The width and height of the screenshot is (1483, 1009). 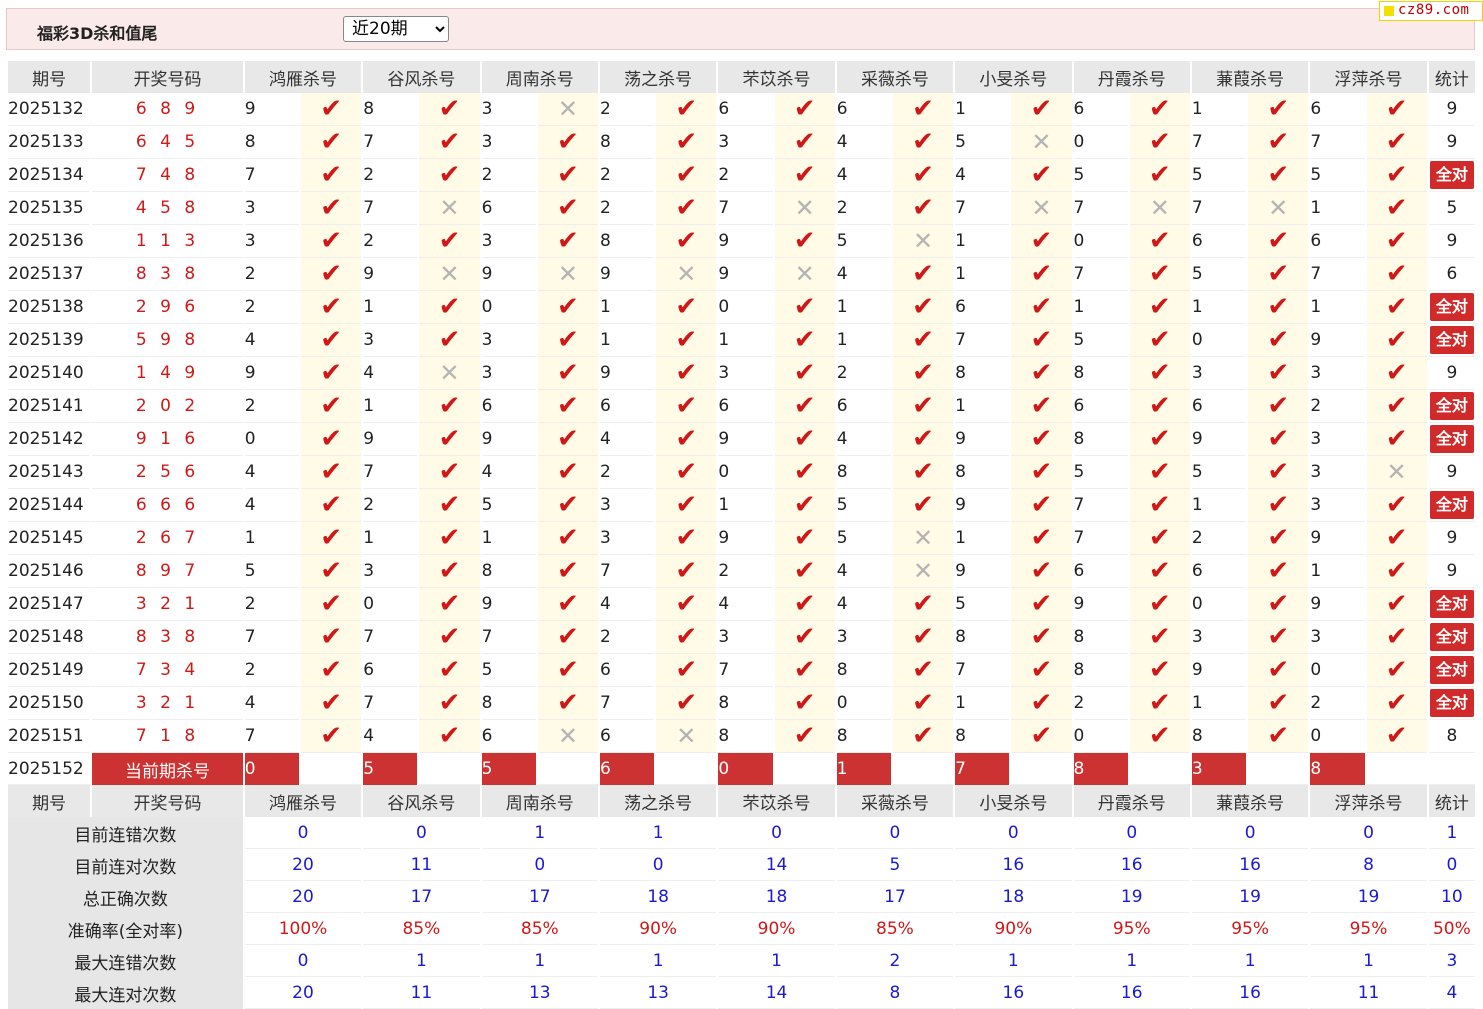 I want to click on summary-row: 目前连对次数 20 11 0 0 14 5 16 16 16 8 0, so click(x=741, y=865).